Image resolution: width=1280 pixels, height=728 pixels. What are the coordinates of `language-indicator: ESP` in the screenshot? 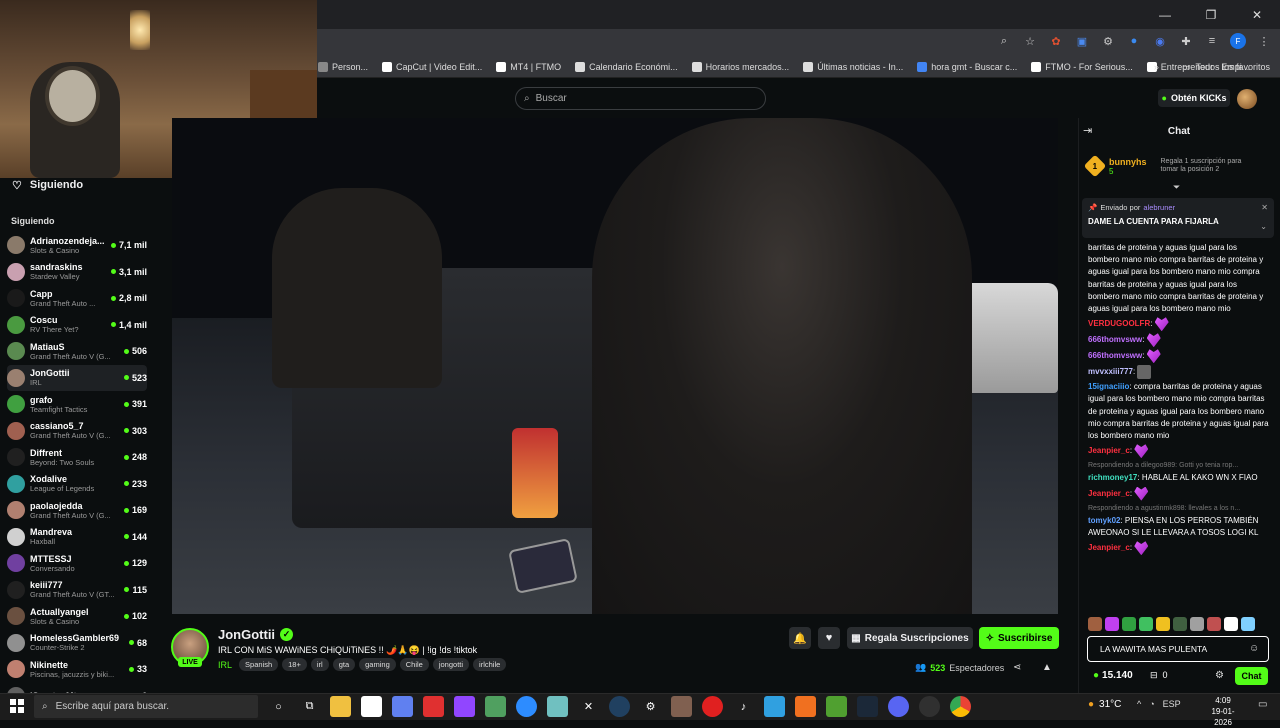 It's located at (1172, 704).